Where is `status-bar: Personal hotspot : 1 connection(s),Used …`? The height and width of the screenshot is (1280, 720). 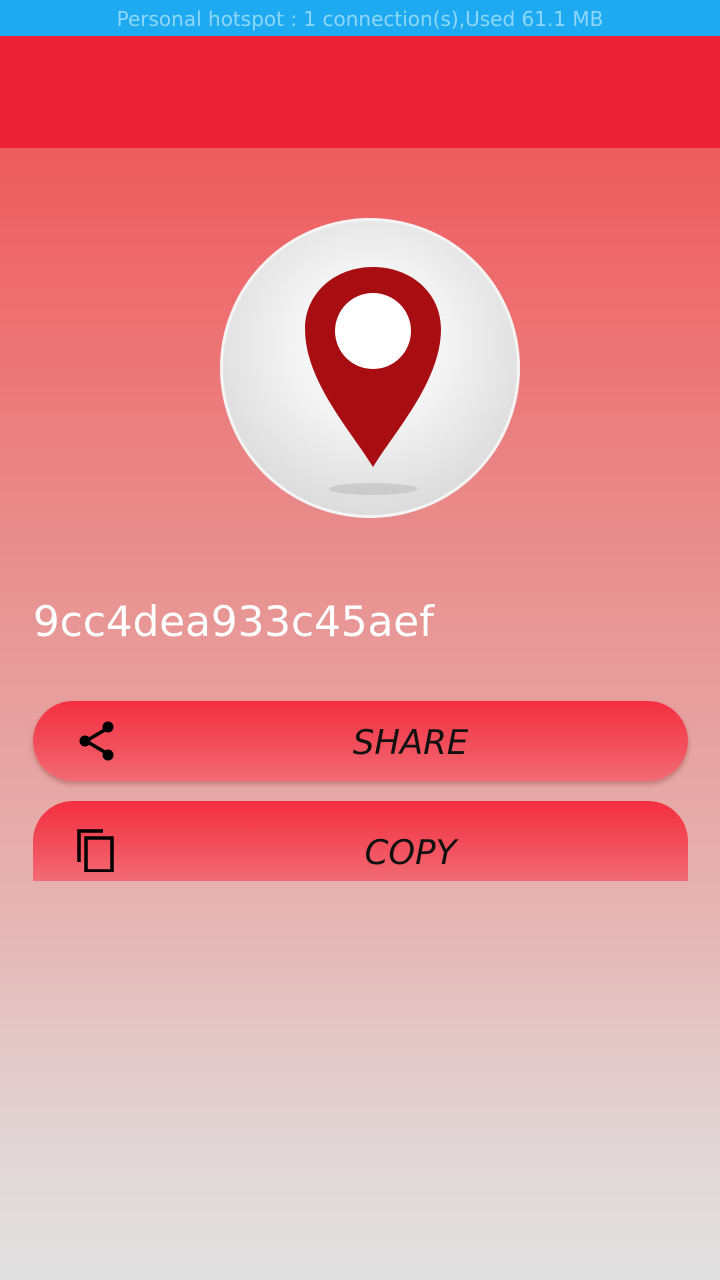 status-bar: Personal hotspot : 1 connection(s),Used … is located at coordinates (360, 18).